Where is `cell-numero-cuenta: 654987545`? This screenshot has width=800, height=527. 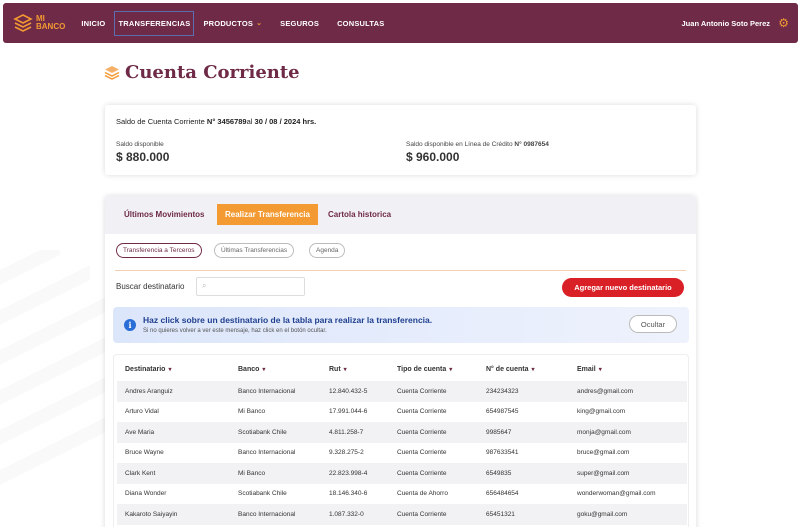 cell-numero-cuenta: 654987545 is located at coordinates (502, 412).